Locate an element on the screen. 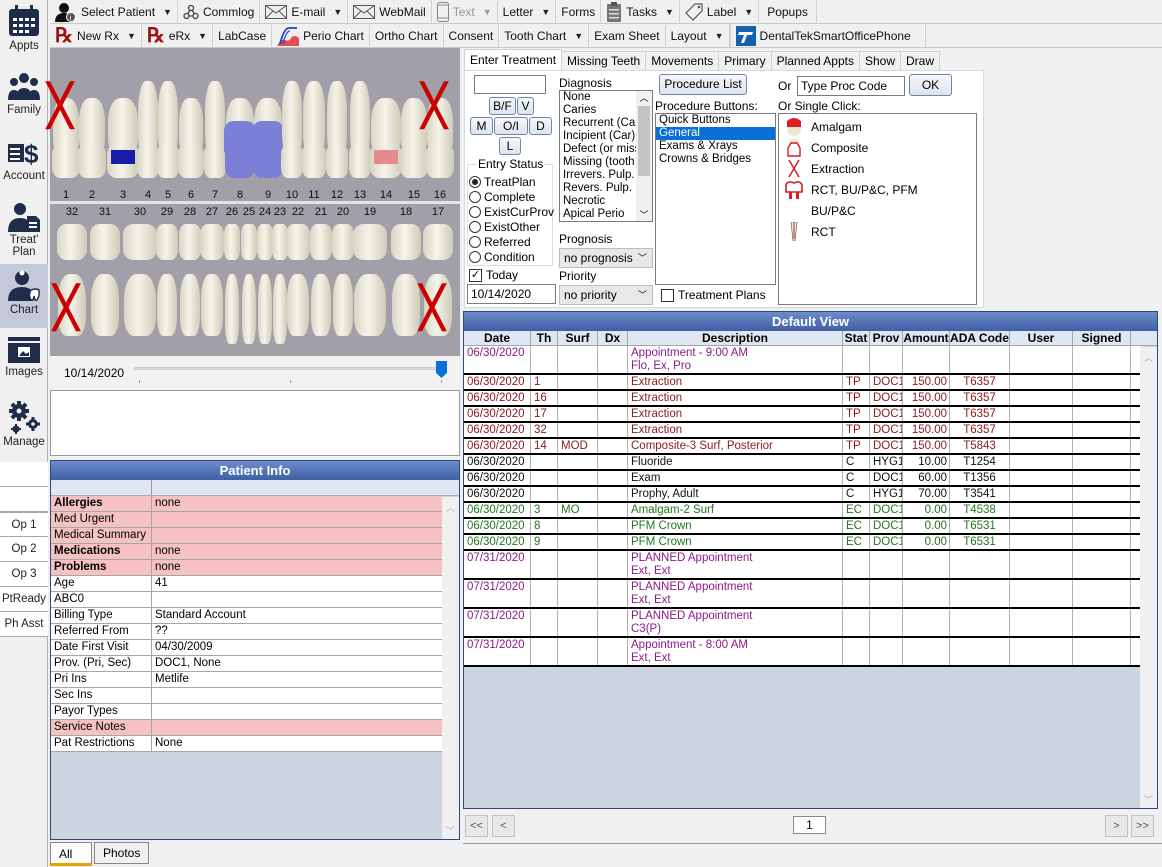 The width and height of the screenshot is (1162, 867). prev-page-button: < is located at coordinates (503, 826).